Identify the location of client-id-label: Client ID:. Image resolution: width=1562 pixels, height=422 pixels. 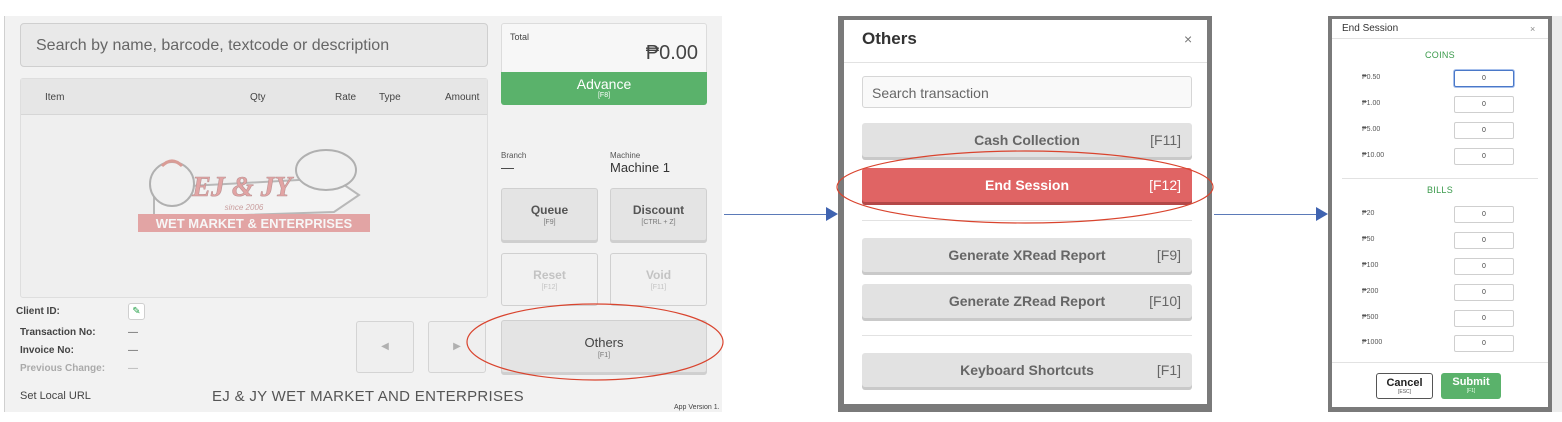
(38, 311).